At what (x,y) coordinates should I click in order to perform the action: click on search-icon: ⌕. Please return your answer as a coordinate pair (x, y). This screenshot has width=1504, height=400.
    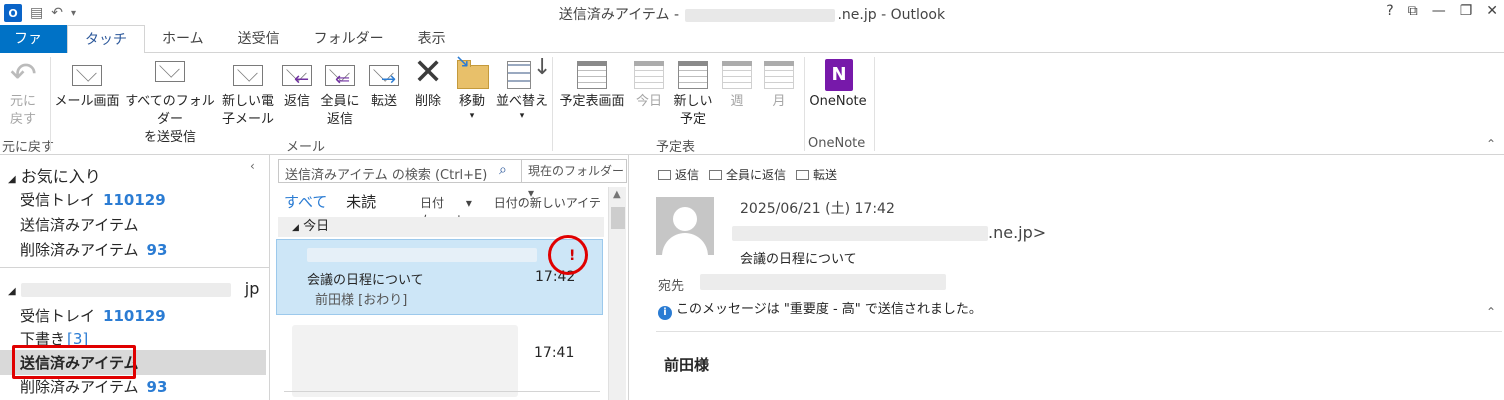
    Looking at the image, I should click on (503, 170).